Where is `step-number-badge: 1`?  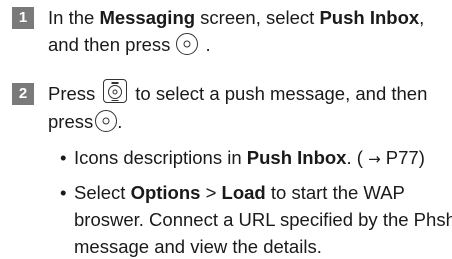
step-number-badge: 1 is located at coordinates (23, 18).